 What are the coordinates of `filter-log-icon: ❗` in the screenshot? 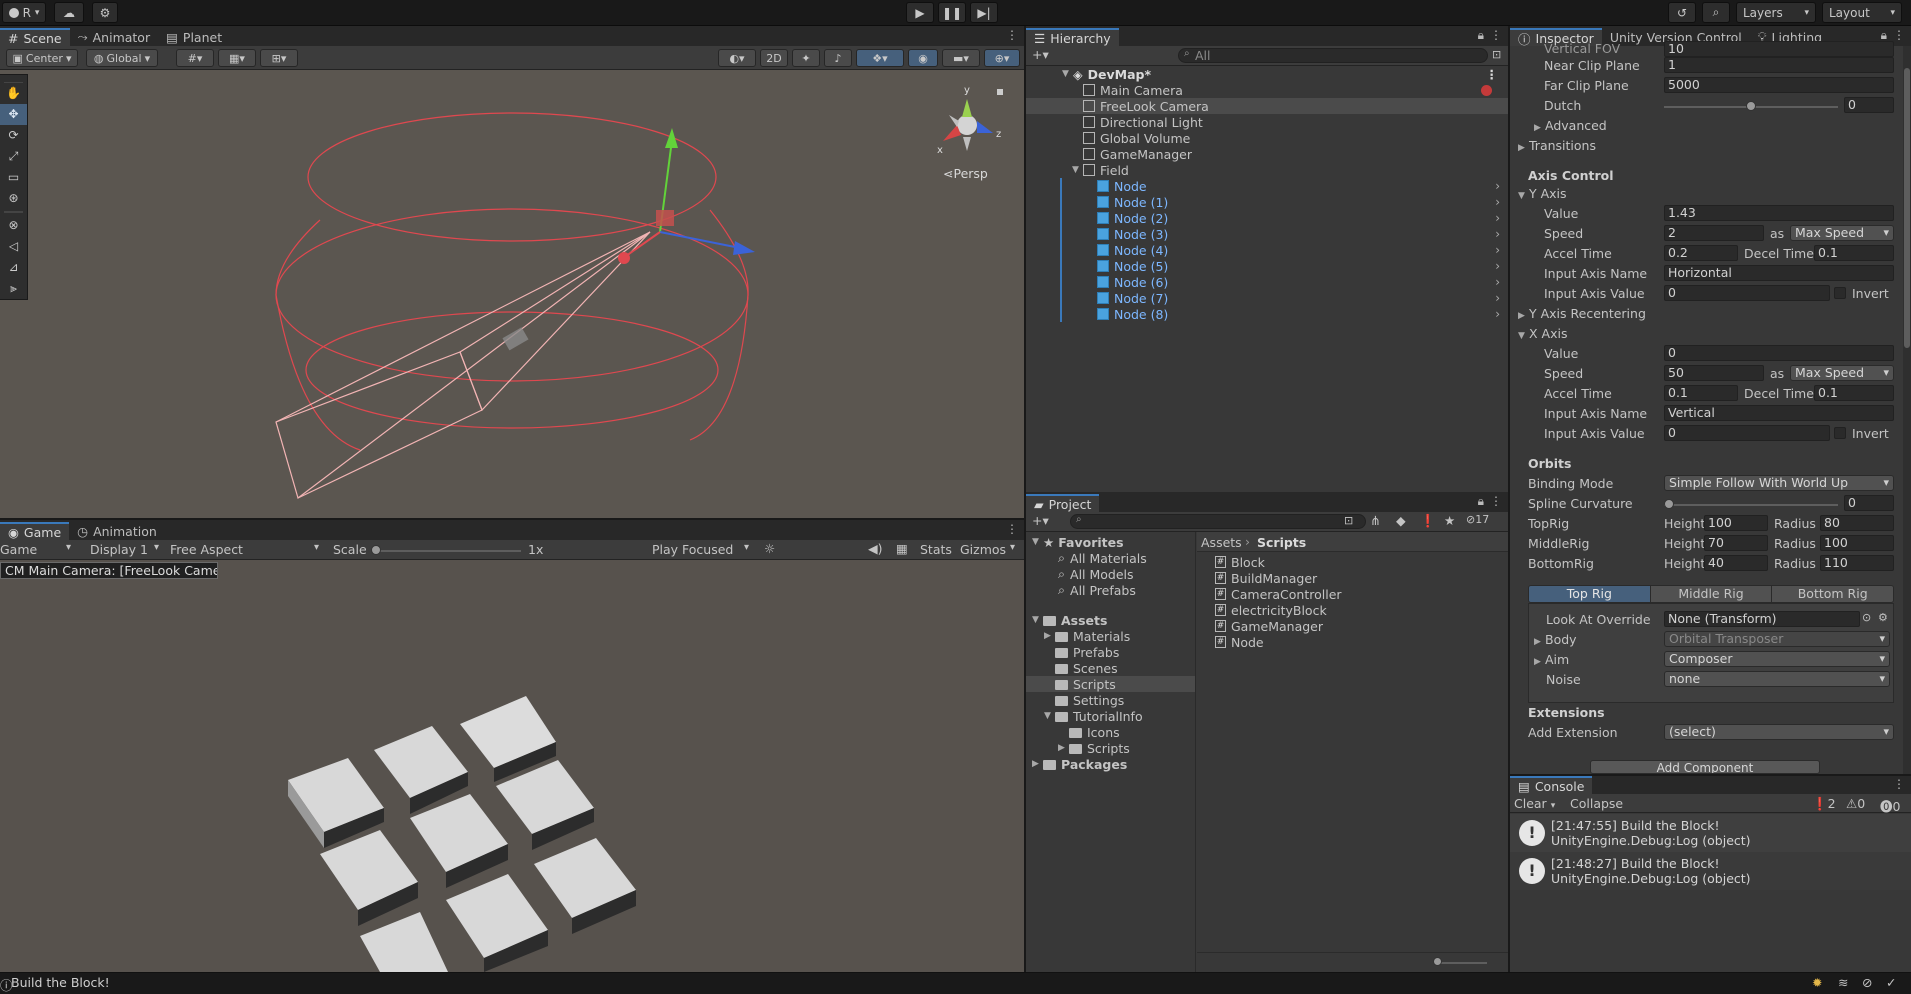 It's located at (1428, 521).